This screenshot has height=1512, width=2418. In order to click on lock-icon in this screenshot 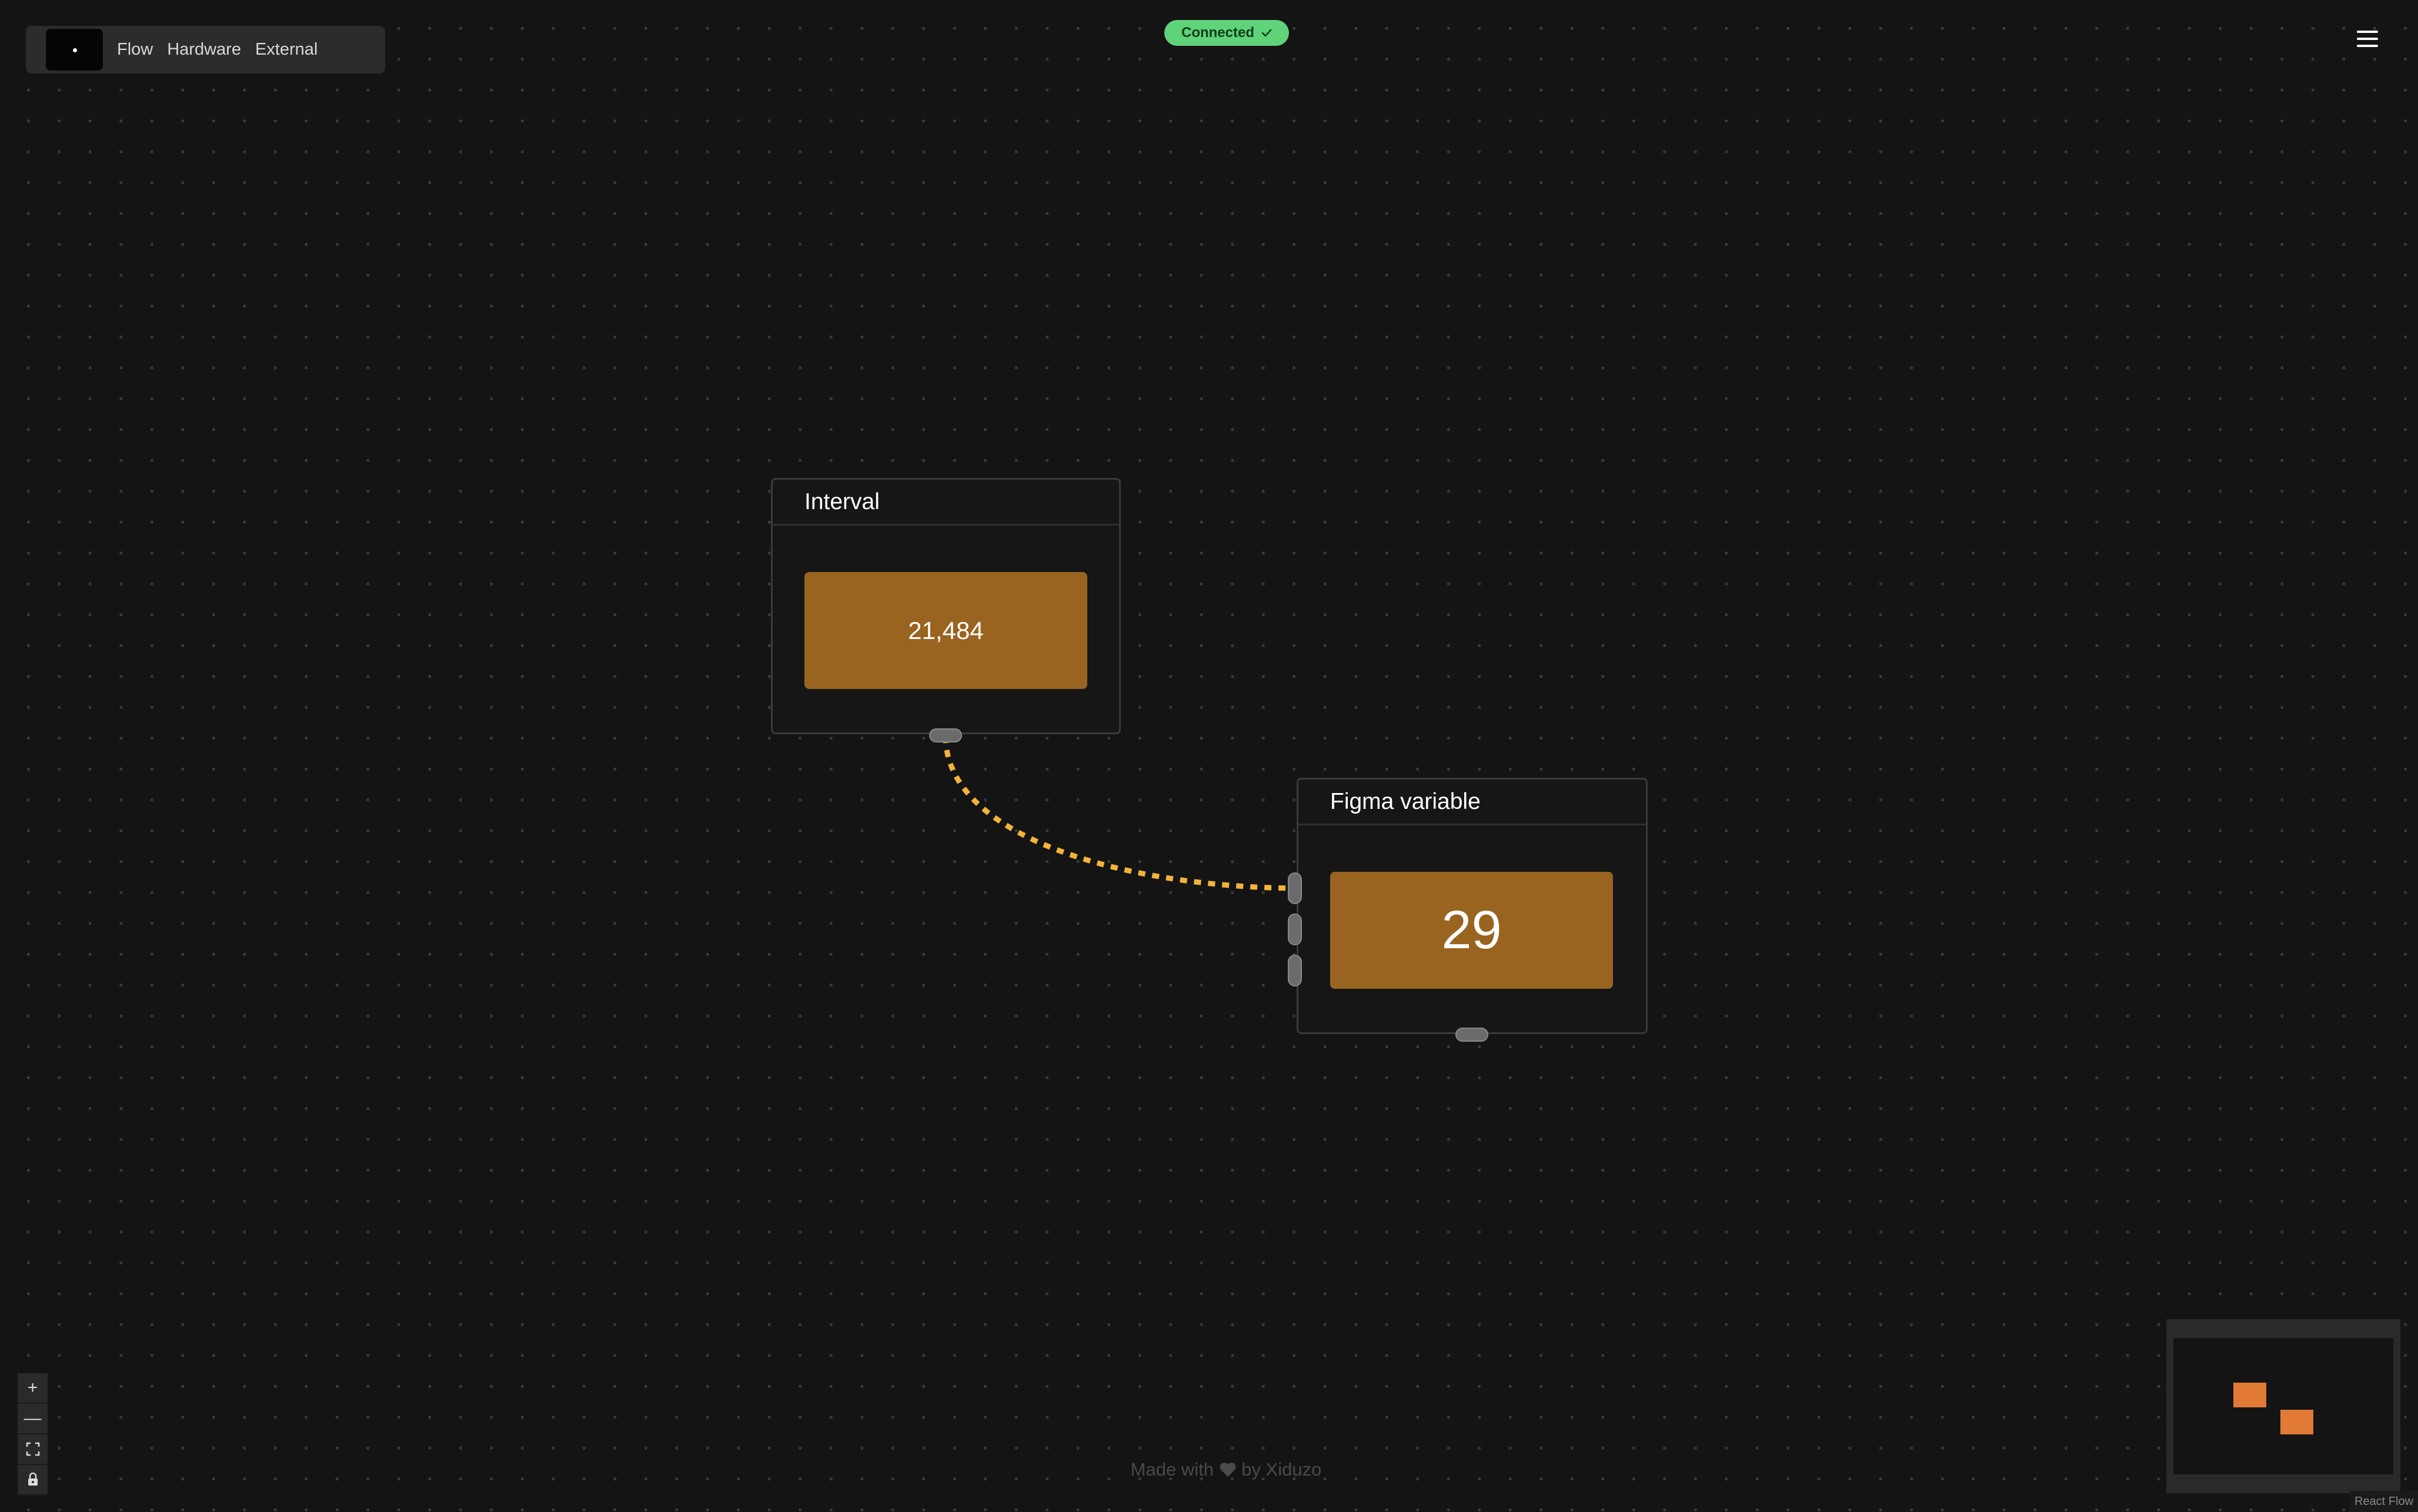, I will do `click(33, 1480)`.